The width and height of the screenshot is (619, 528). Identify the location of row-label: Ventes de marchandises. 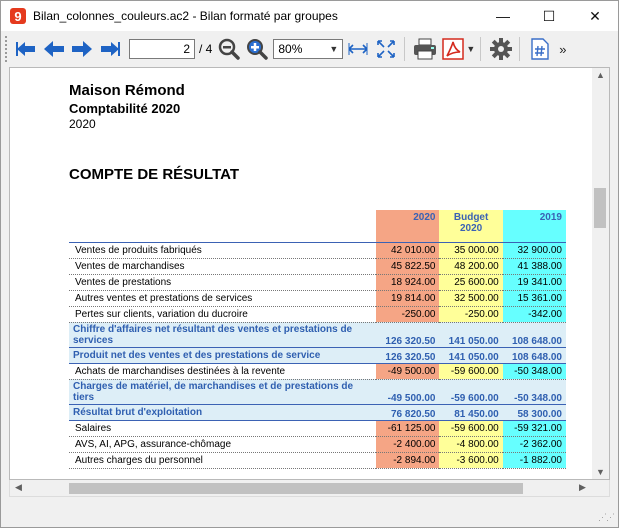
(223, 266).